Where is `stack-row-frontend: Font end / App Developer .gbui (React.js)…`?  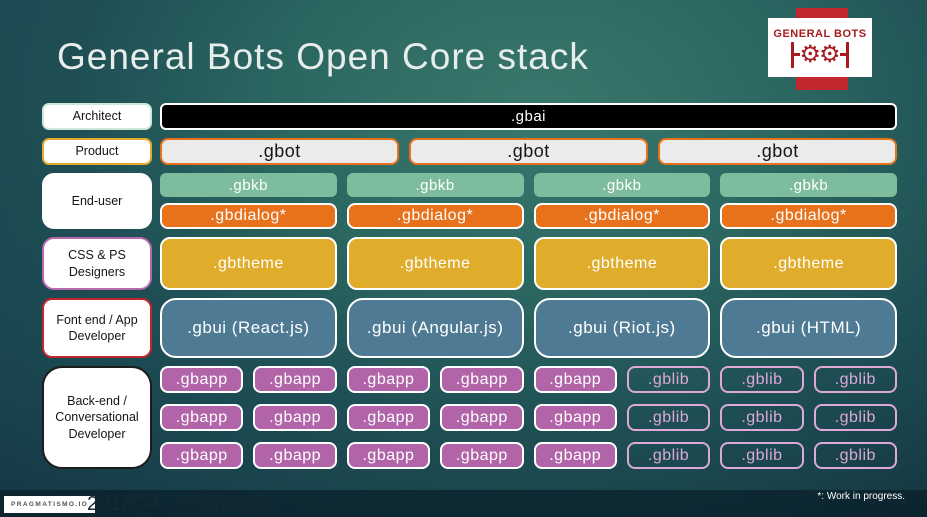 stack-row-frontend: Font end / App Developer .gbui (React.js)… is located at coordinates (469, 328).